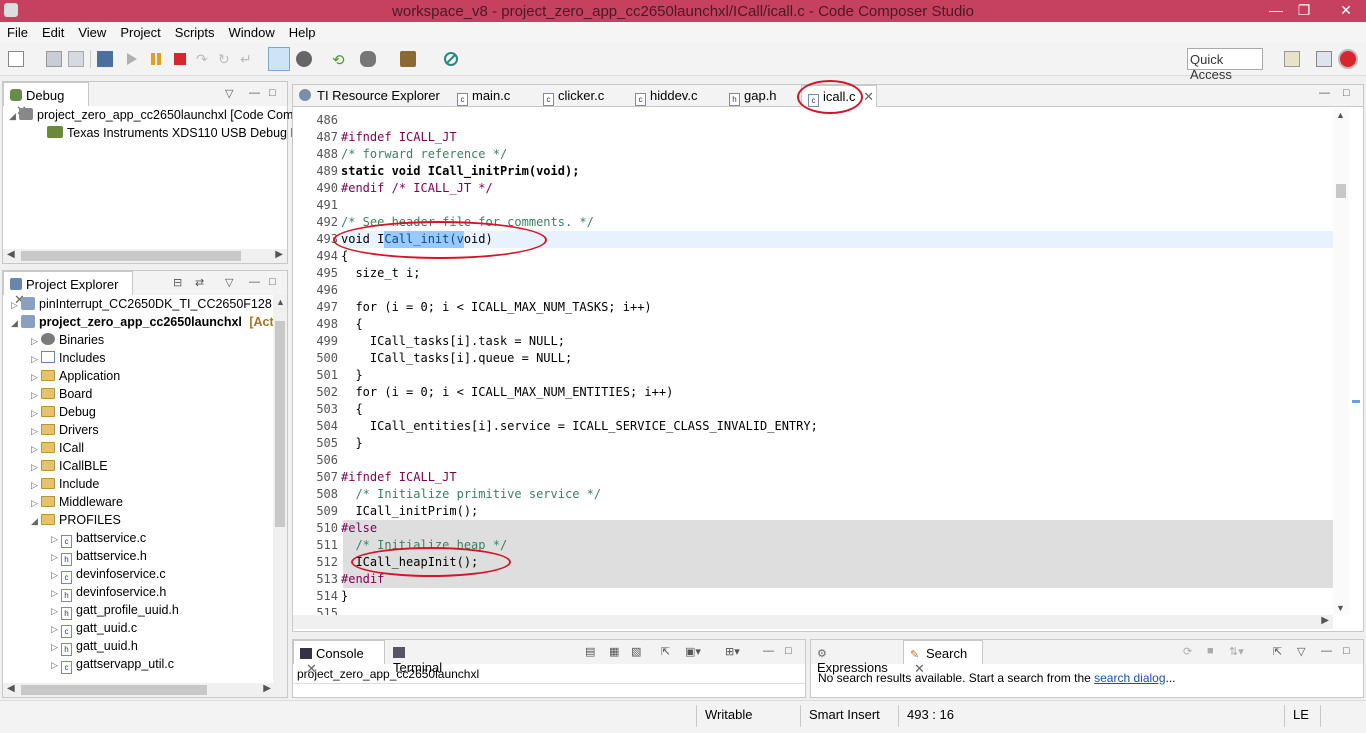  I want to click on menu-scripts: Scripts, so click(195, 31).